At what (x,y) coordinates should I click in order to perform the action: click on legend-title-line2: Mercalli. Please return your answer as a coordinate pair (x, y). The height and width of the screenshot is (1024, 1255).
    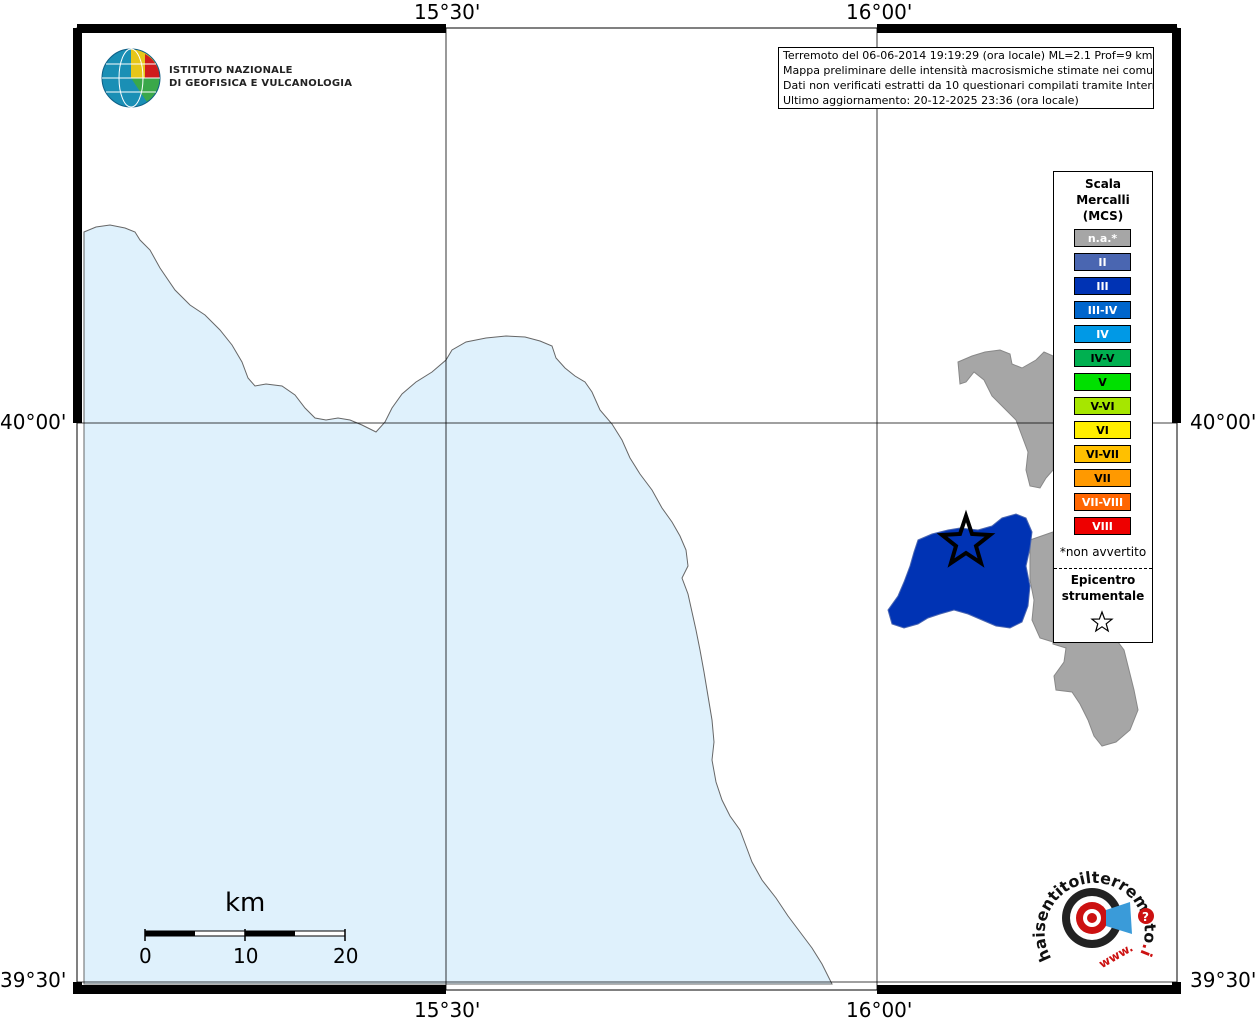
    Looking at the image, I should click on (1103, 200).